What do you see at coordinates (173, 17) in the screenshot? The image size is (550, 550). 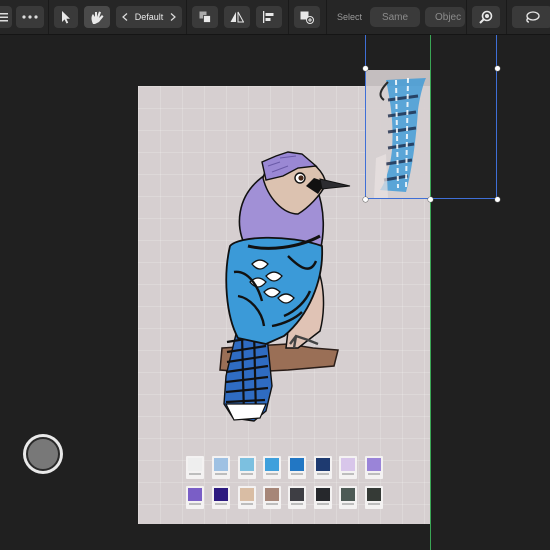 I see `chevron-right-icon` at bounding box center [173, 17].